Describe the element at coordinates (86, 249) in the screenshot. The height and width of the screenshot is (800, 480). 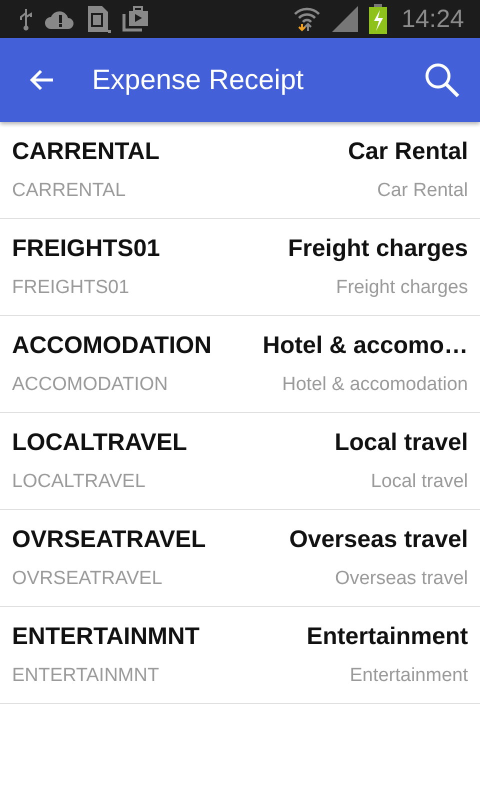
I see `item-code: FREIGHTS01` at that location.